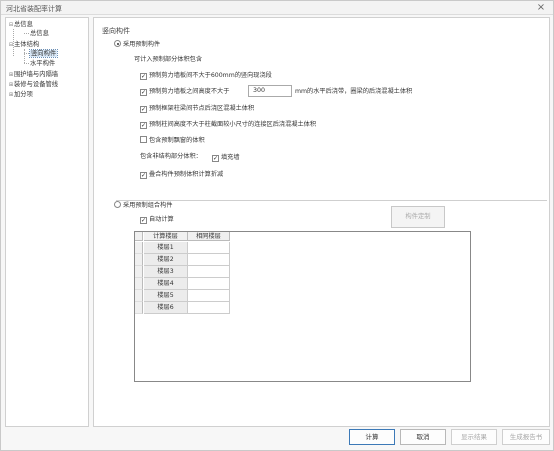 Image resolution: width=554 pixels, height=451 pixels. What do you see at coordinates (36, 74) in the screenshot?
I see `tree-item-label: 围护墙与内隔墙` at bounding box center [36, 74].